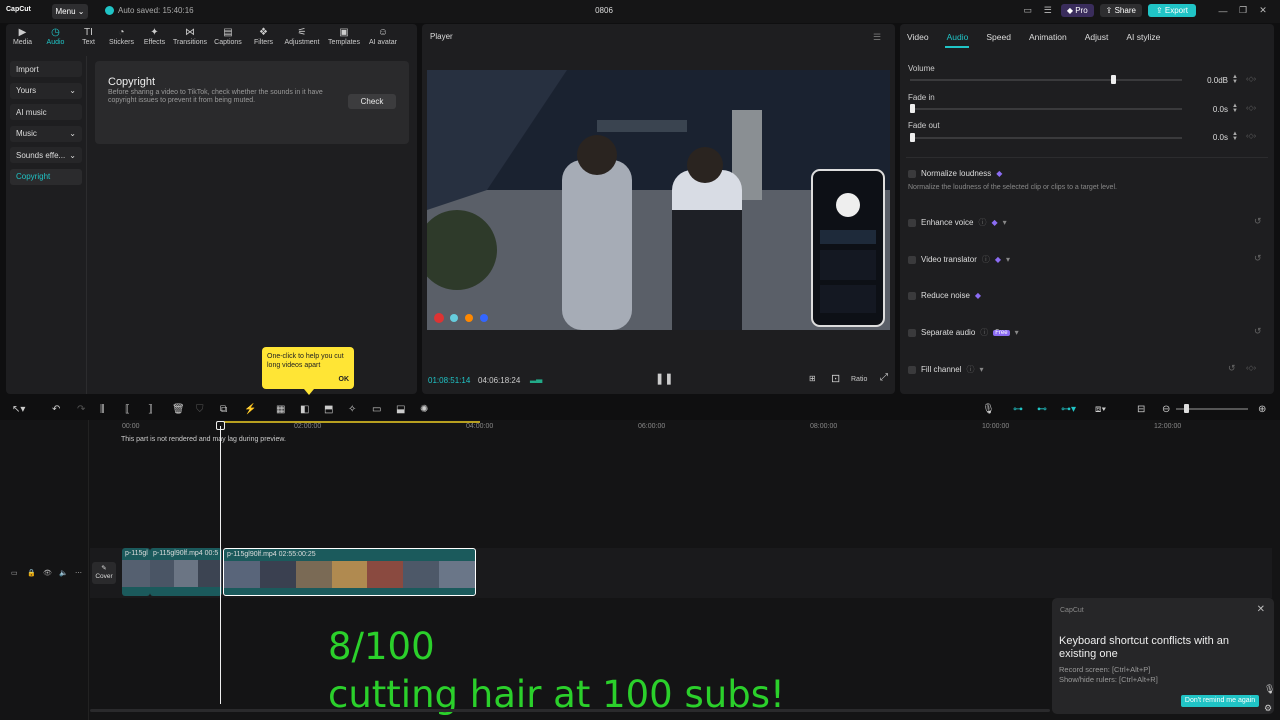 The height and width of the screenshot is (720, 1280). I want to click on tooltip-ok-button: OK, so click(344, 379).